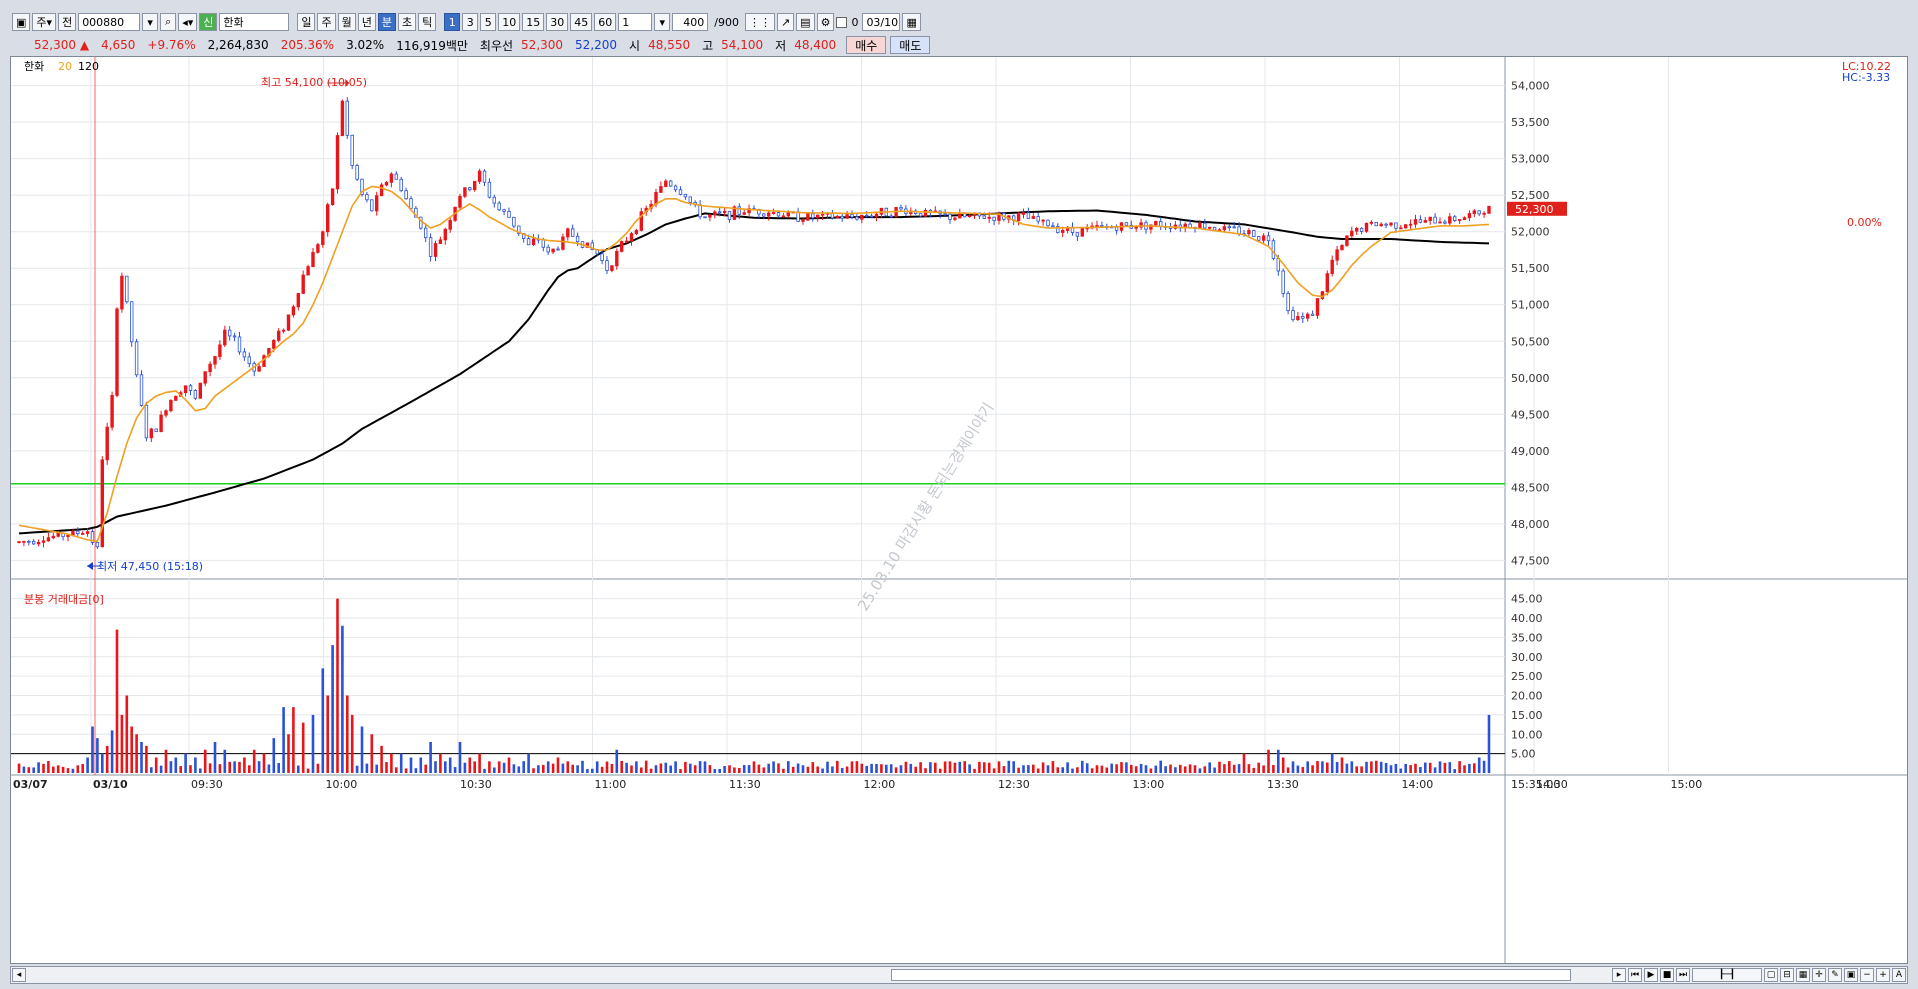 This screenshot has height=989, width=1918. What do you see at coordinates (1787, 975) in the screenshot?
I see `split-icon: ⊟` at bounding box center [1787, 975].